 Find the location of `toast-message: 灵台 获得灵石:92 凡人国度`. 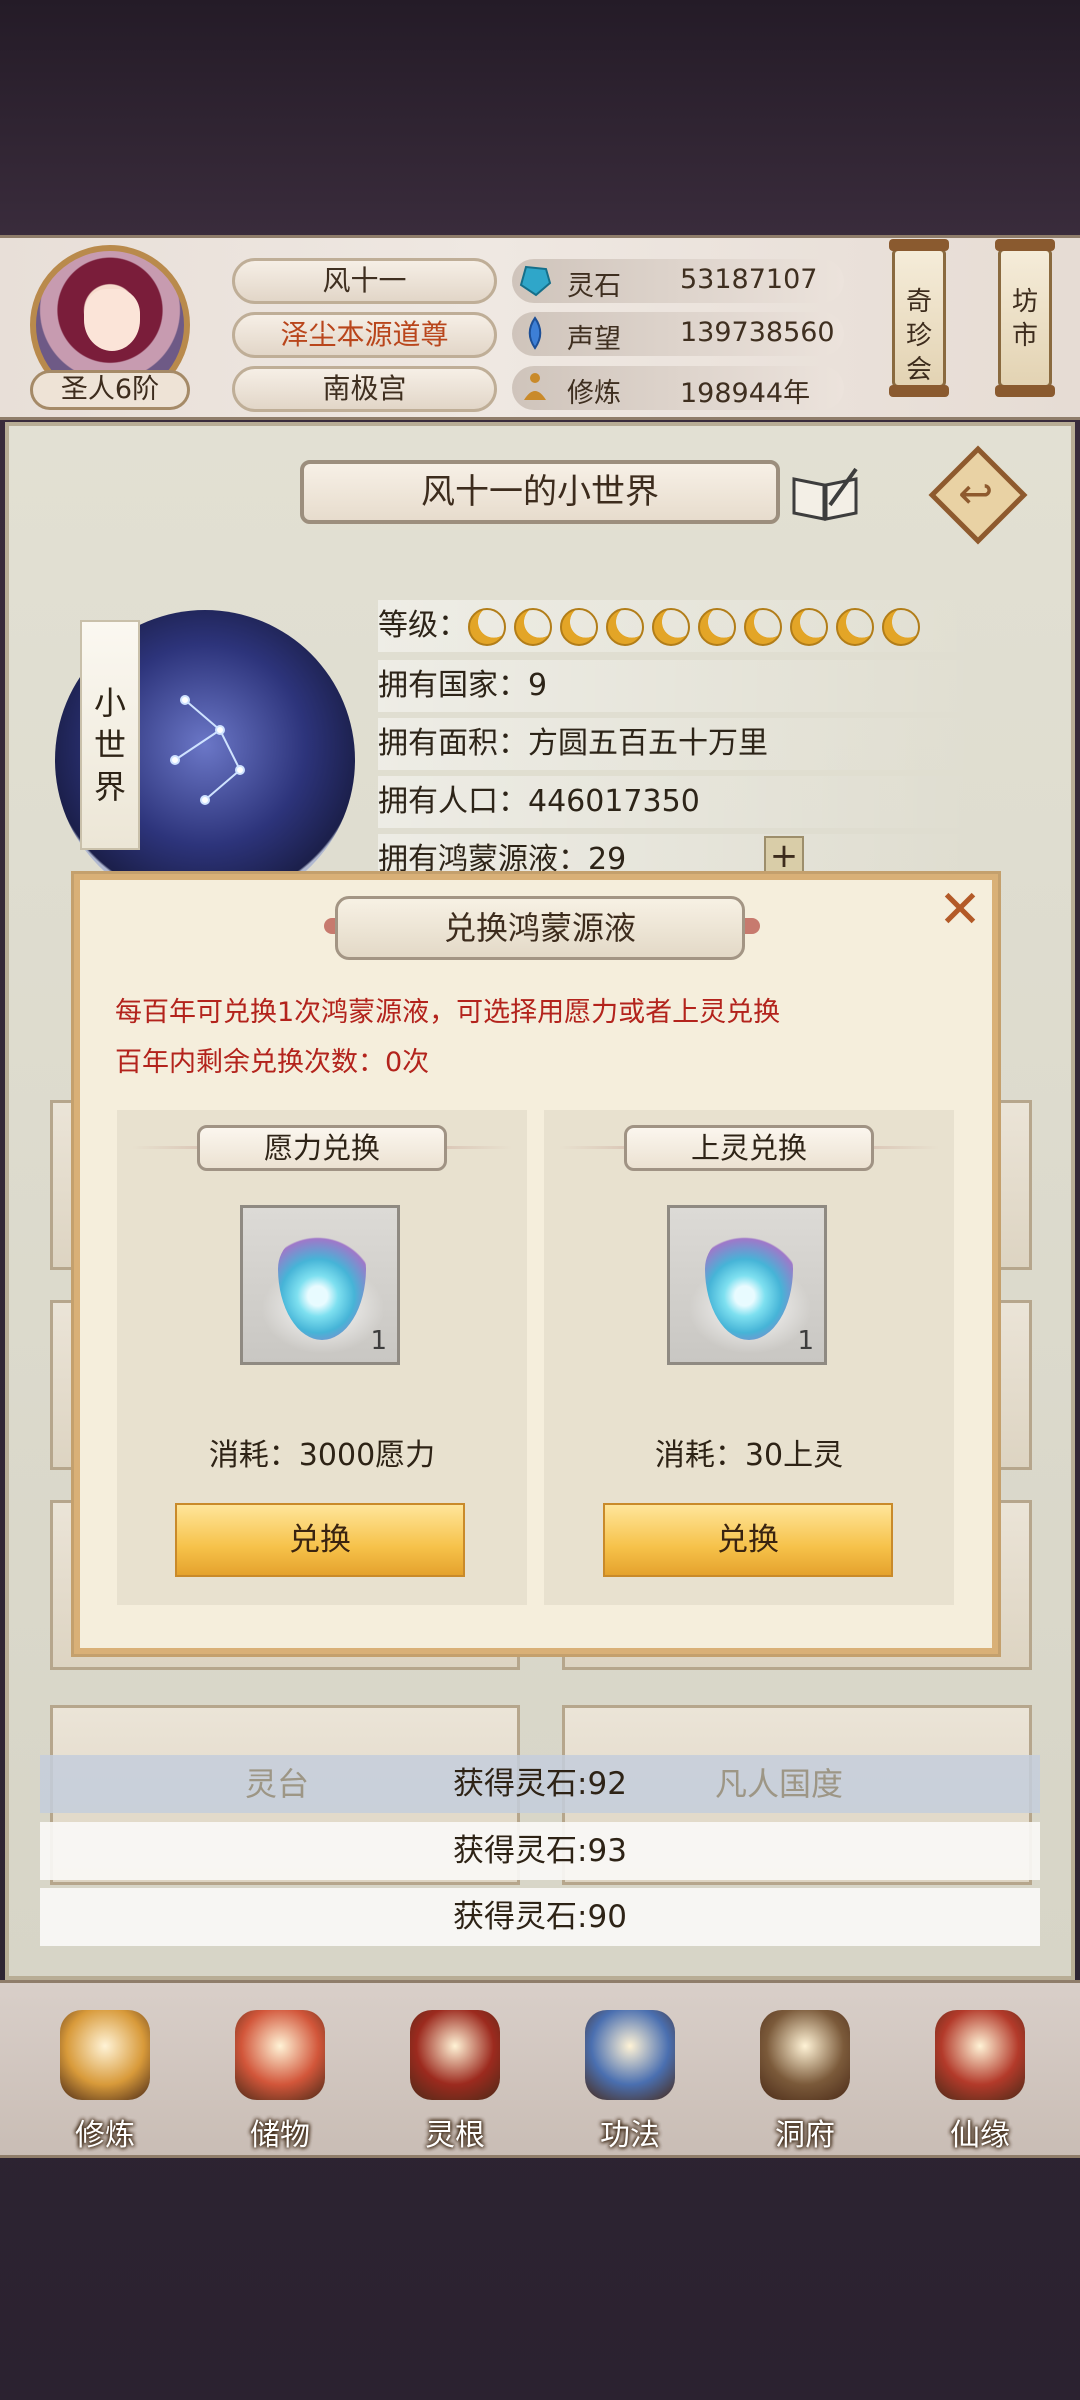

toast-message: 灵台 获得灵石:92 凡人国度 is located at coordinates (540, 1784).